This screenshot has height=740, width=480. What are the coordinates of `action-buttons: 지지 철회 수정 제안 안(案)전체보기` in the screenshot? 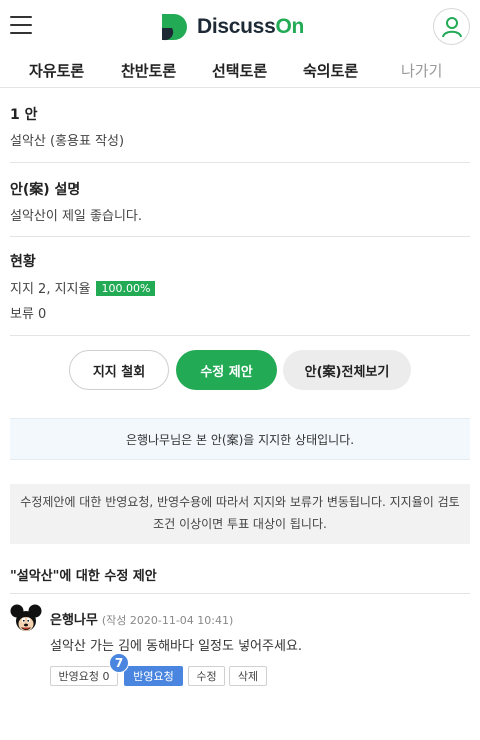 It's located at (240, 370).